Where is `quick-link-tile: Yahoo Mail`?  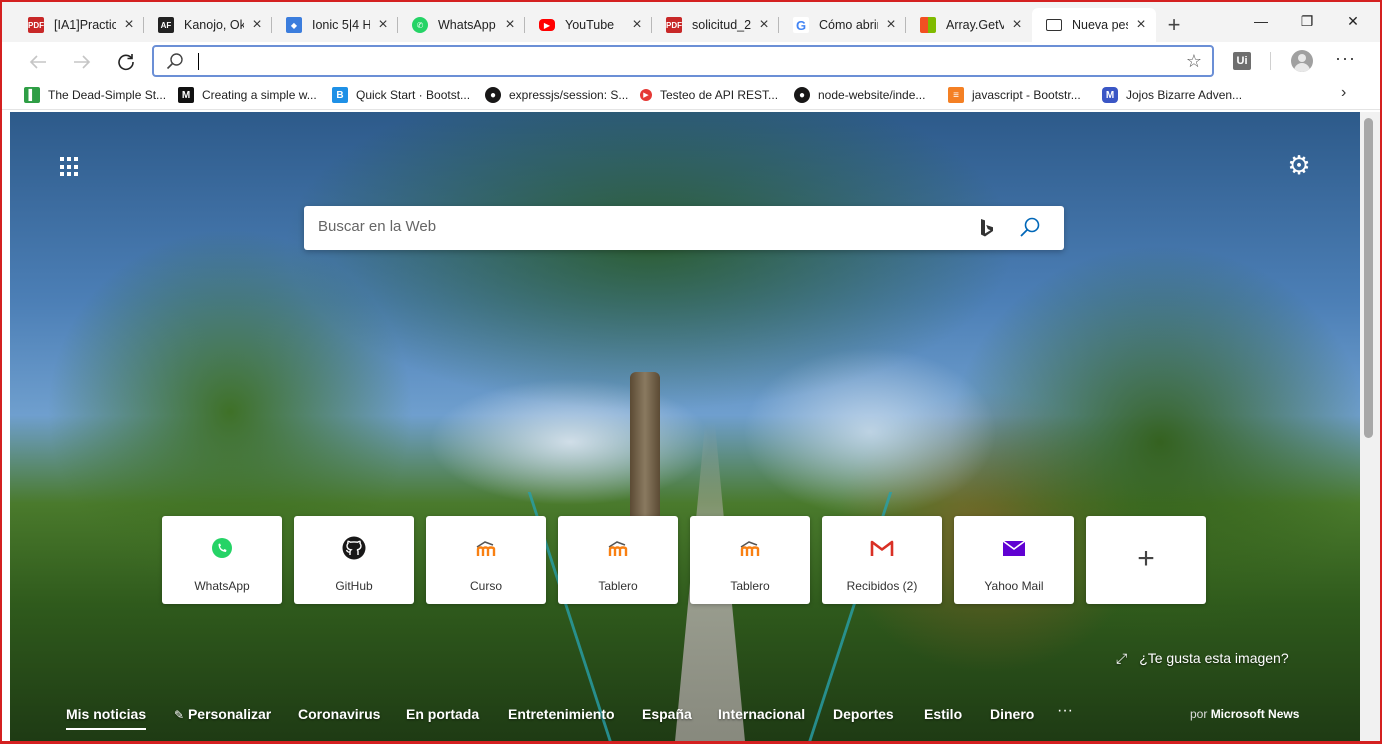 quick-link-tile: Yahoo Mail is located at coordinates (1014, 560).